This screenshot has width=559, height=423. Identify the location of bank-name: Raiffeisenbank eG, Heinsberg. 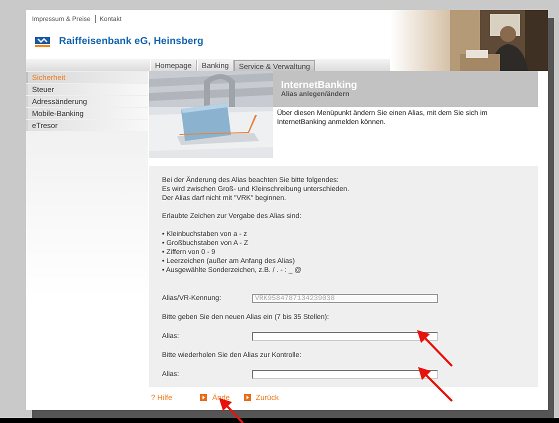
(131, 41).